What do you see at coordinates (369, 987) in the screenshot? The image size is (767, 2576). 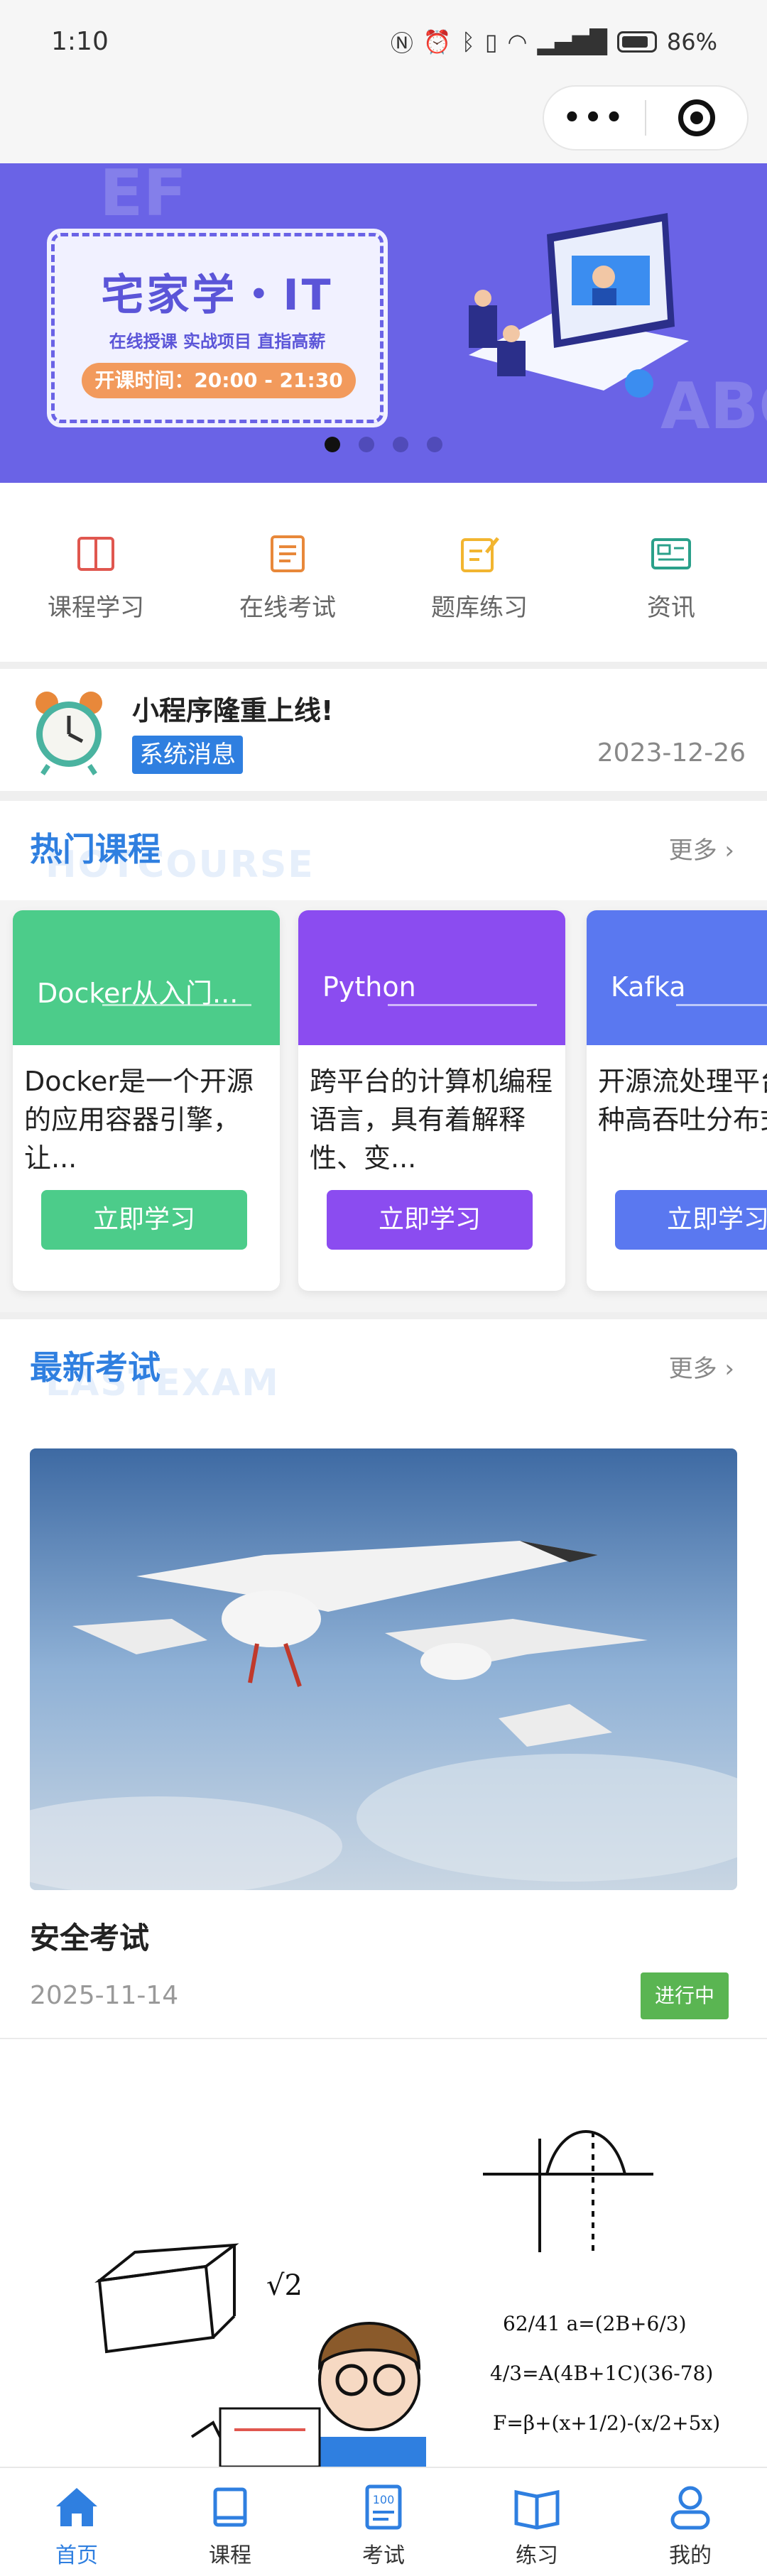 I see `course-name: Python` at bounding box center [369, 987].